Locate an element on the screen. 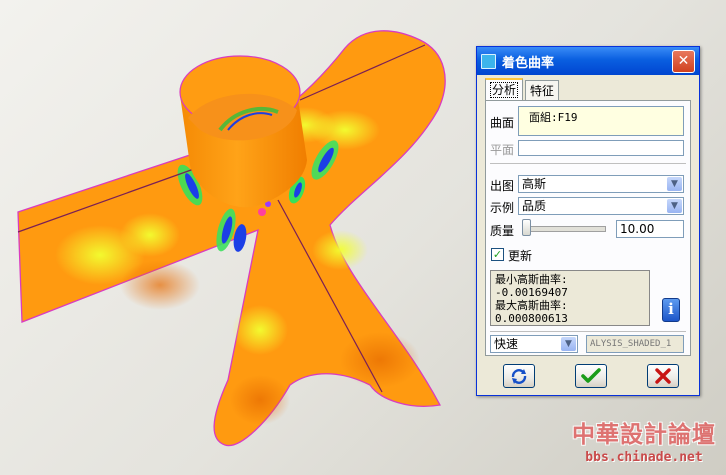 The width and height of the screenshot is (726, 475). quality-input: 10.00 is located at coordinates (650, 229).